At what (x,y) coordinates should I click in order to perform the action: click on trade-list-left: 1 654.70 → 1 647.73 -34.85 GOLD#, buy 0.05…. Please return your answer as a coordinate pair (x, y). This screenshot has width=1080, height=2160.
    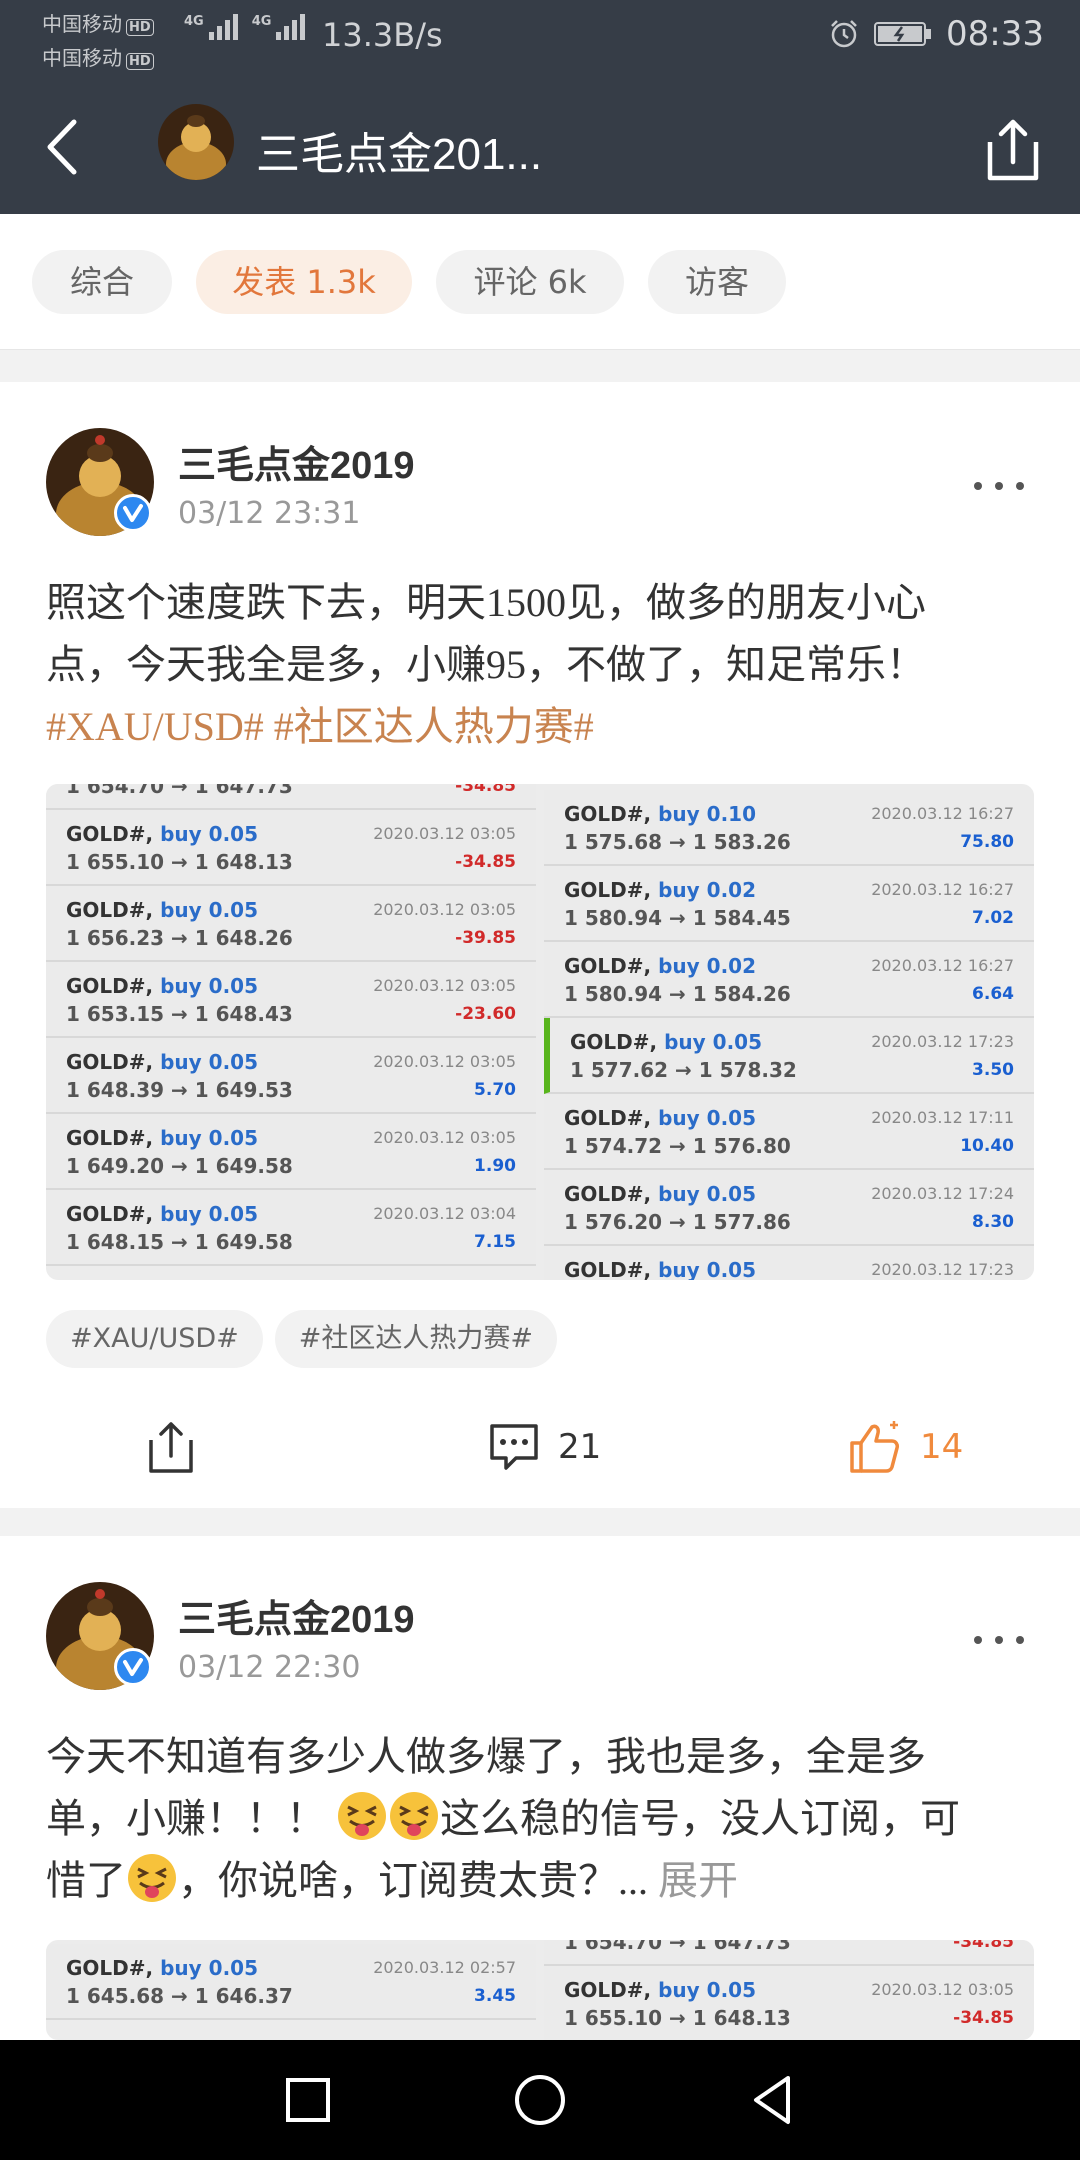
    Looking at the image, I should click on (291, 1032).